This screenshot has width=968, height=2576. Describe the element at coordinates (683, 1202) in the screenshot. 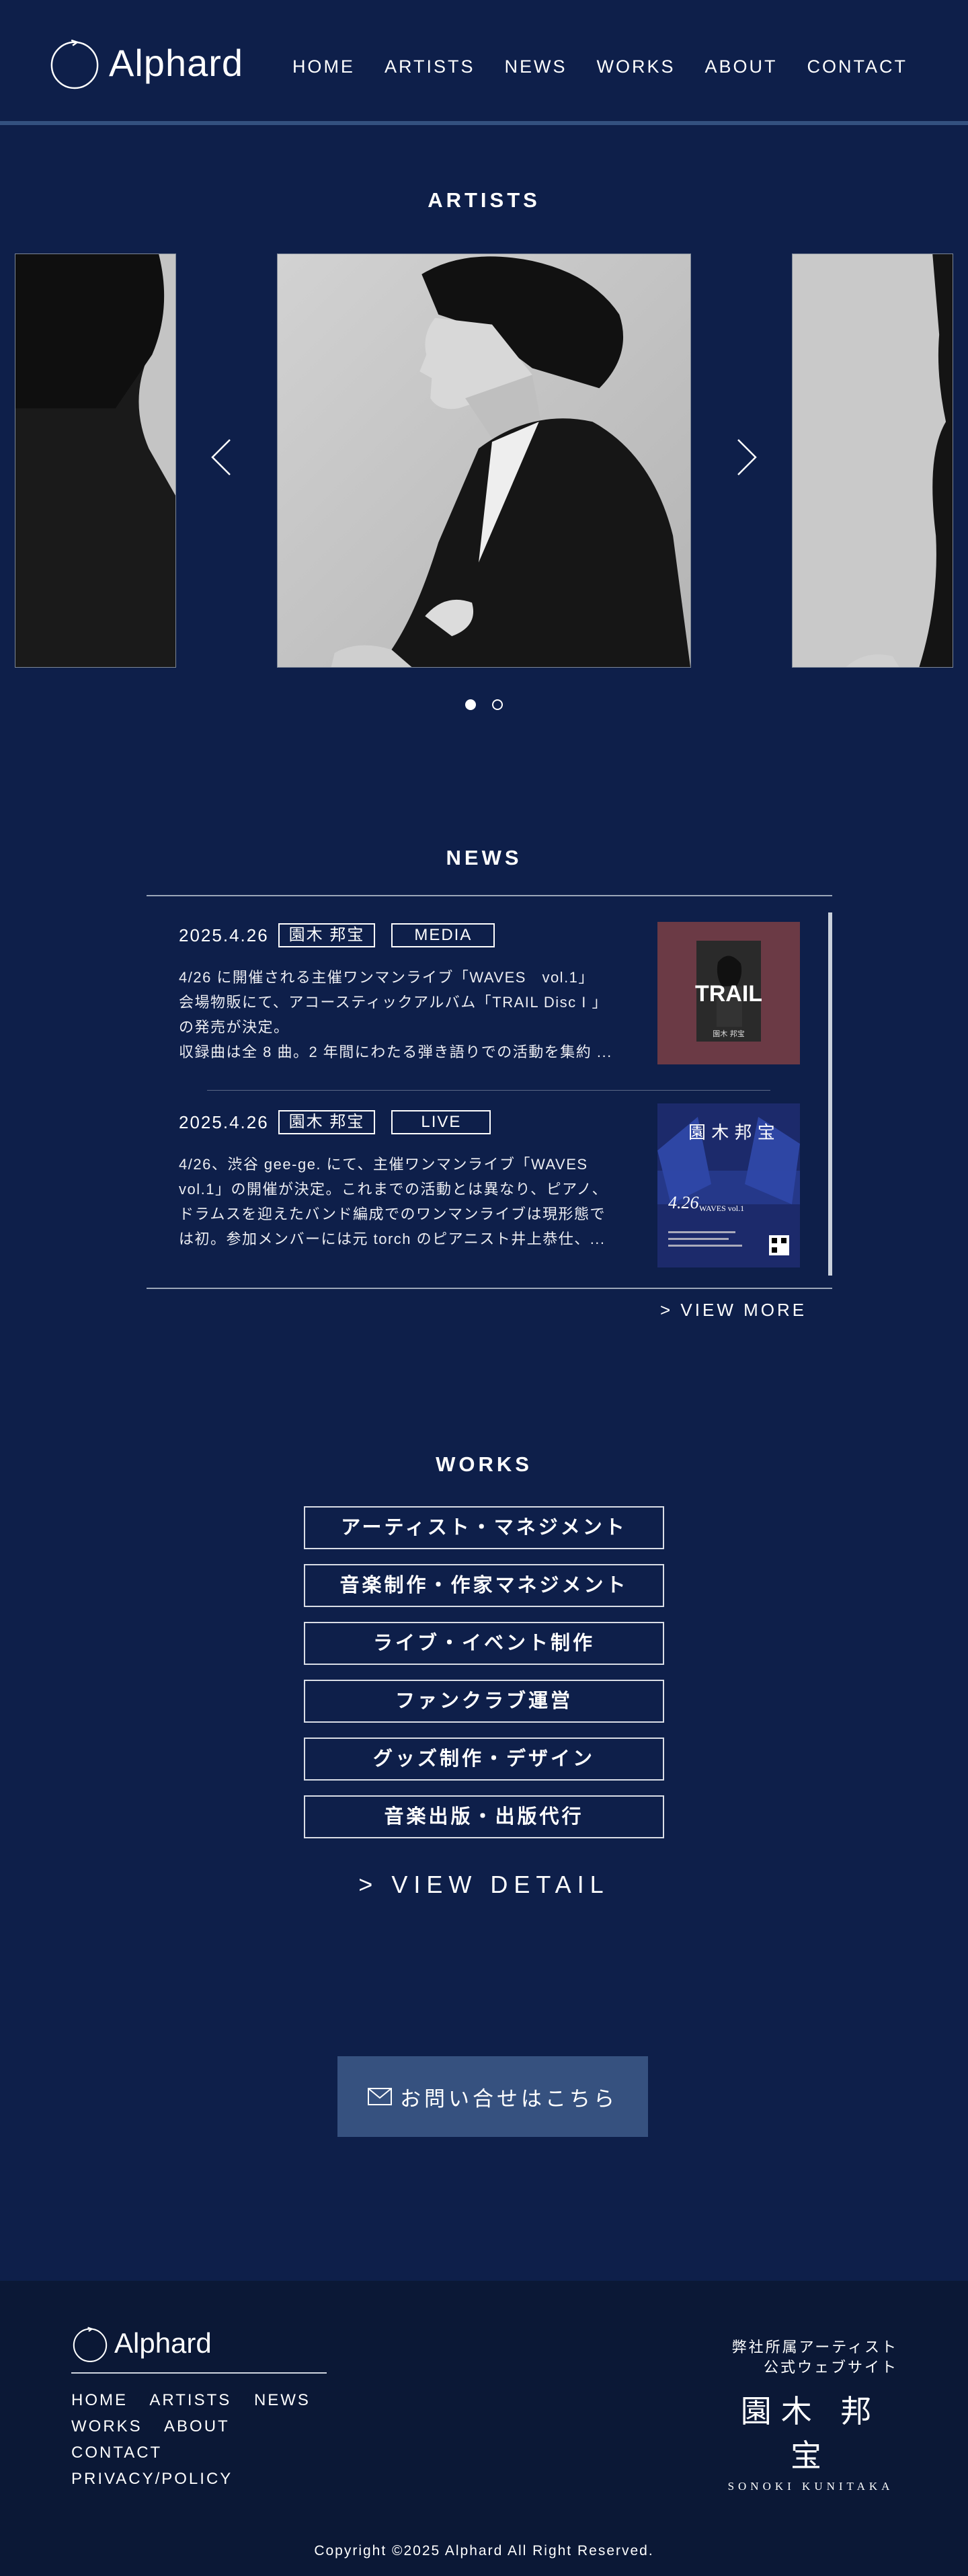

I see `waves-flyer-date: 4.26` at that location.